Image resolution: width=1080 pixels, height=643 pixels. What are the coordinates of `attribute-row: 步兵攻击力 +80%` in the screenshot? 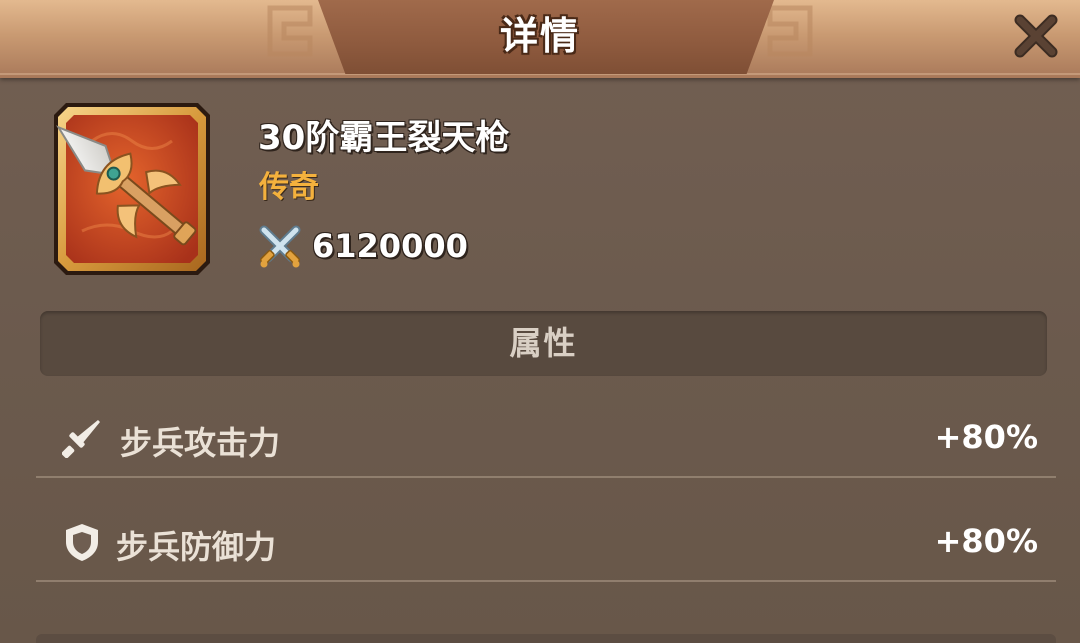 It's located at (546, 438).